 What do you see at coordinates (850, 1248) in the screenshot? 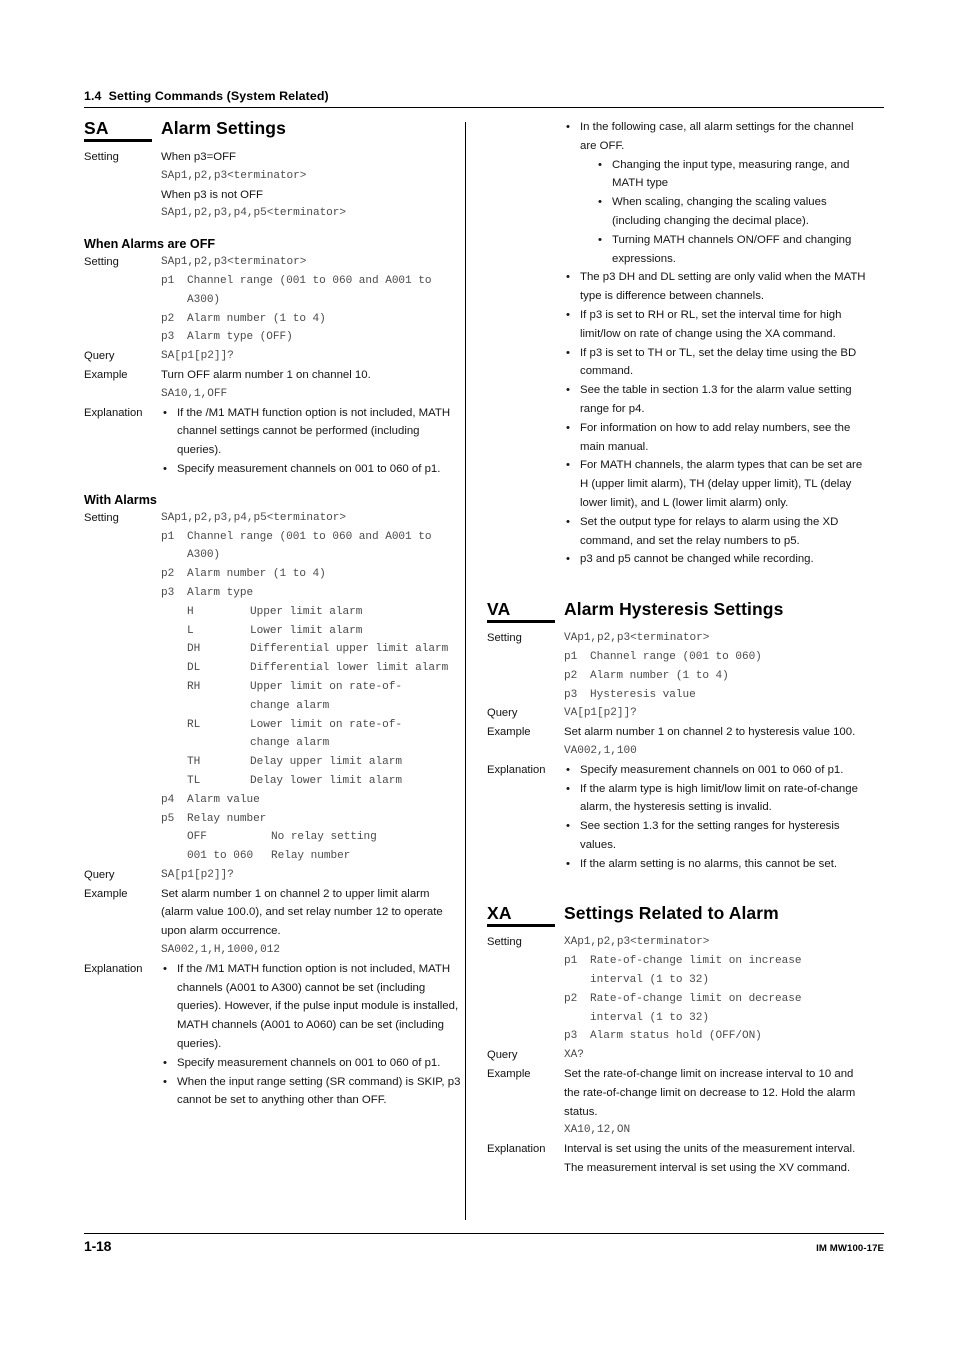
I see `footer-doc-number: IM MW100-17E` at bounding box center [850, 1248].